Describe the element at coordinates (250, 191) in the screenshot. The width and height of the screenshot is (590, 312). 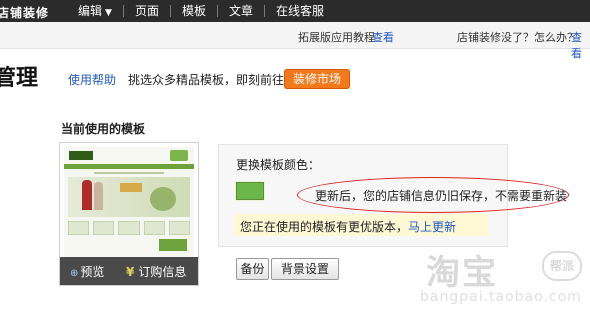
I see `color-swatch-green` at that location.